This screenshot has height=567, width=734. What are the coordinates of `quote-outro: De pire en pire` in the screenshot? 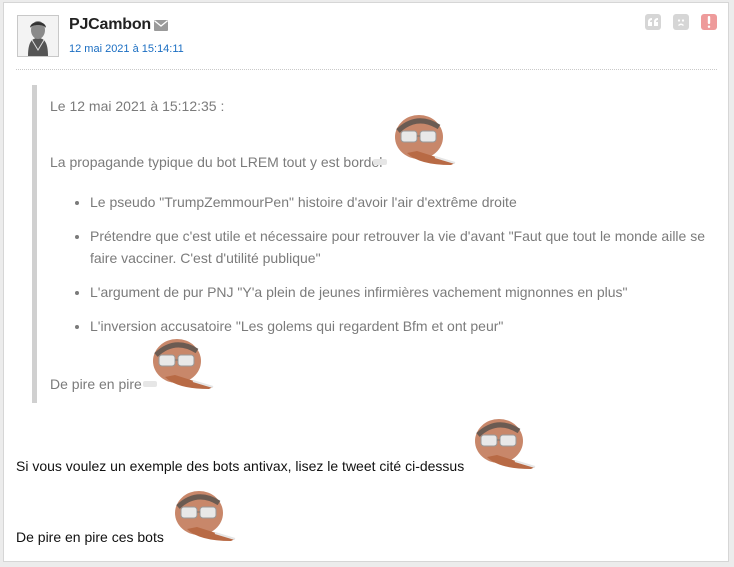 It's located at (96, 384).